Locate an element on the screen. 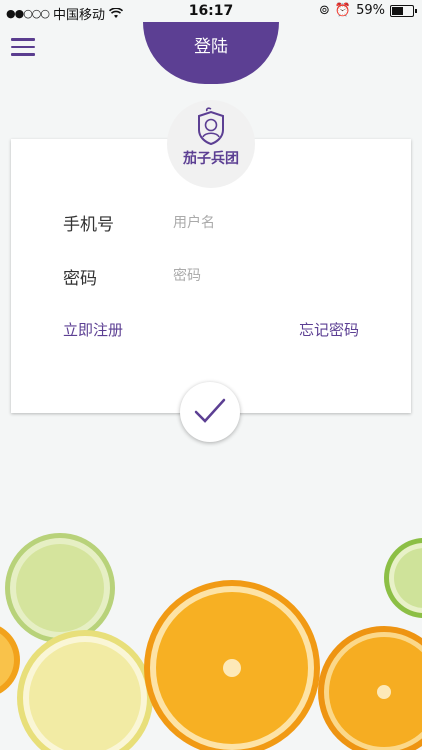 This screenshot has height=750, width=422. check-icon is located at coordinates (210, 410).